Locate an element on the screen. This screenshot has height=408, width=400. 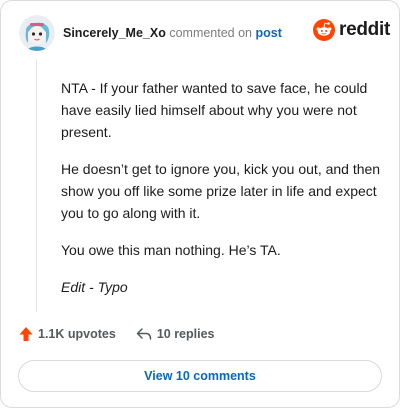
reply-count: 10 replies is located at coordinates (185, 334).